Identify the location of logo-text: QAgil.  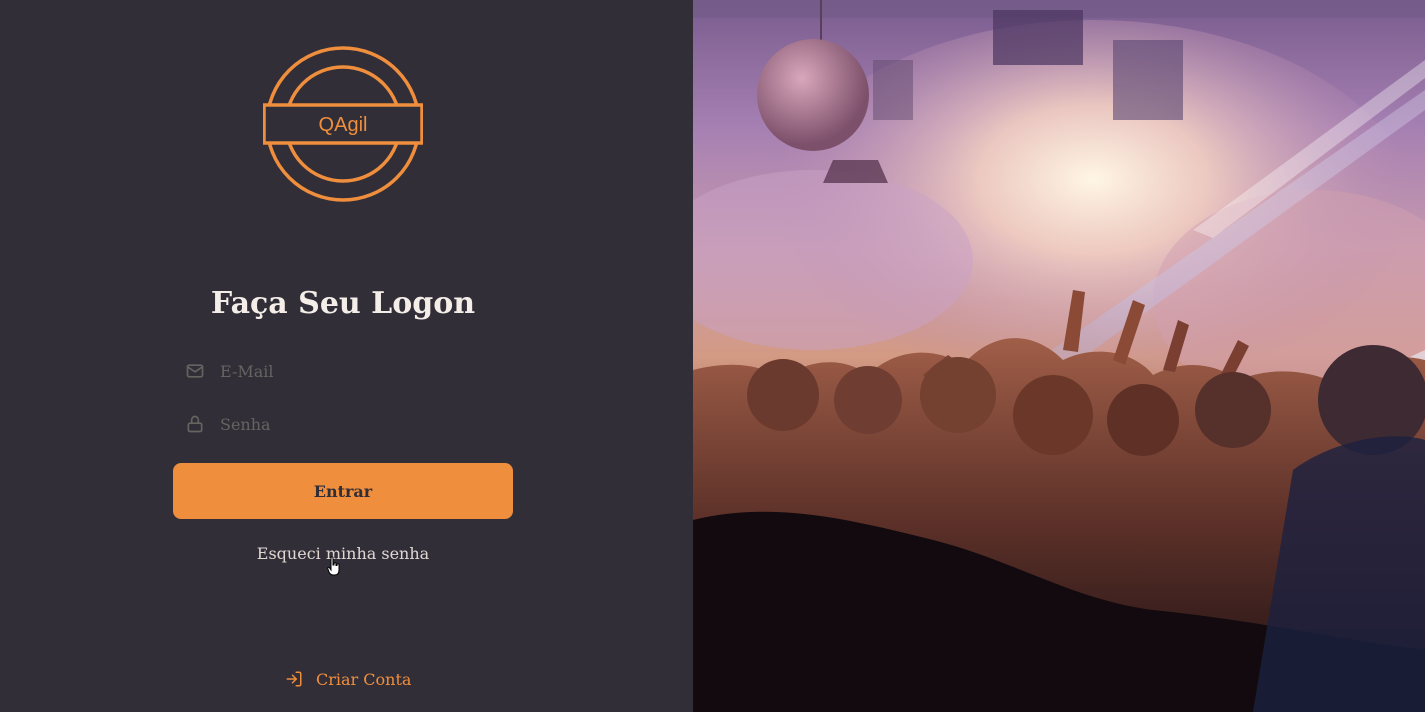
(343, 125).